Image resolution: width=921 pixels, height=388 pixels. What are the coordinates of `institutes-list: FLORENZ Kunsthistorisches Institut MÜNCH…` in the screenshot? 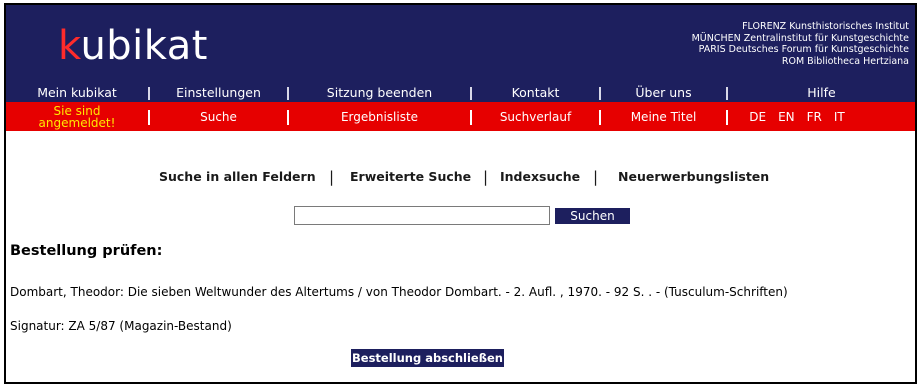 It's located at (800, 44).